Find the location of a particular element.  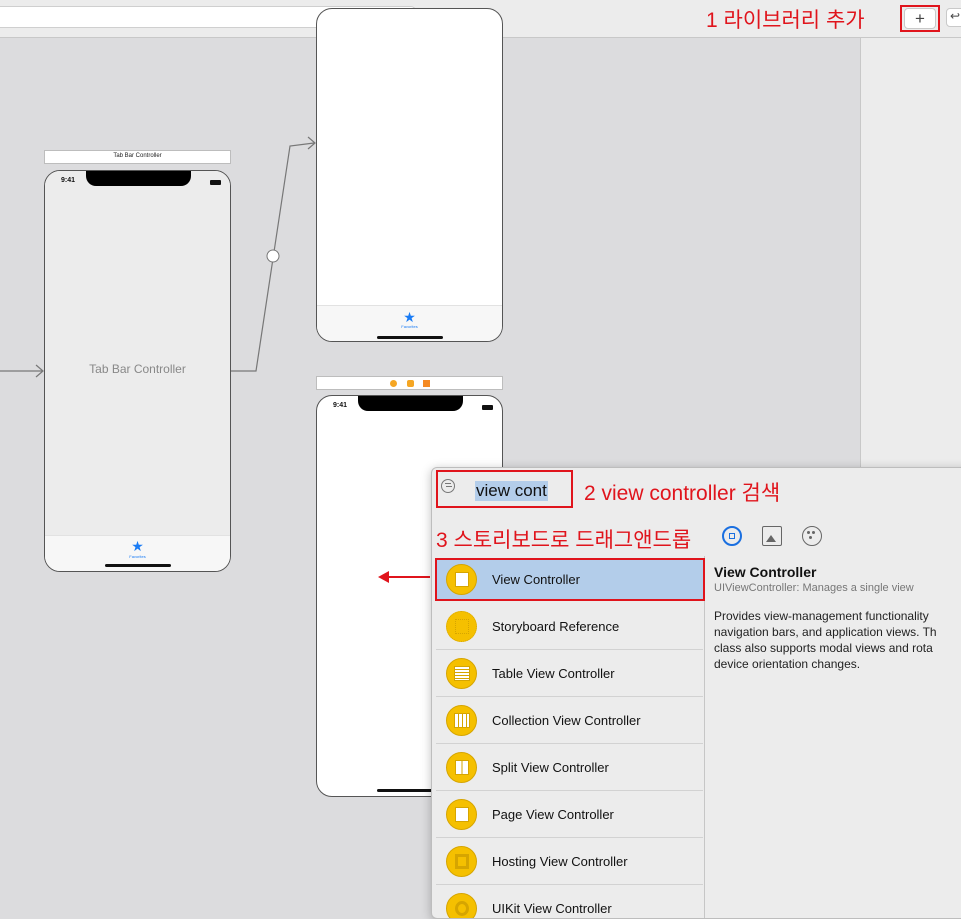

new-scene-battery-icon is located at coordinates (487, 407).